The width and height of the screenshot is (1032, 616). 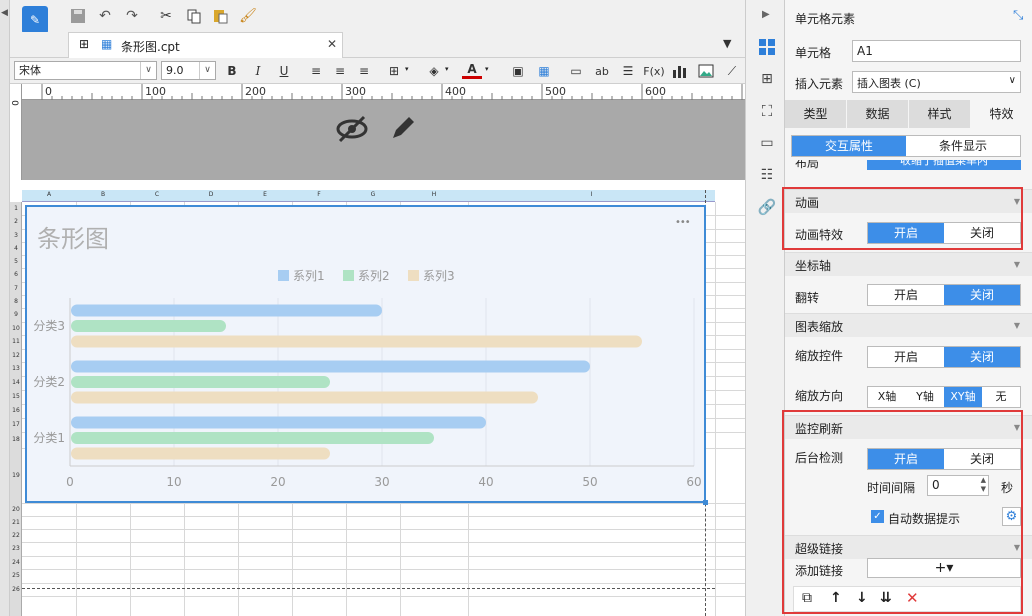 I want to click on row-label: 24, so click(x=16, y=562).